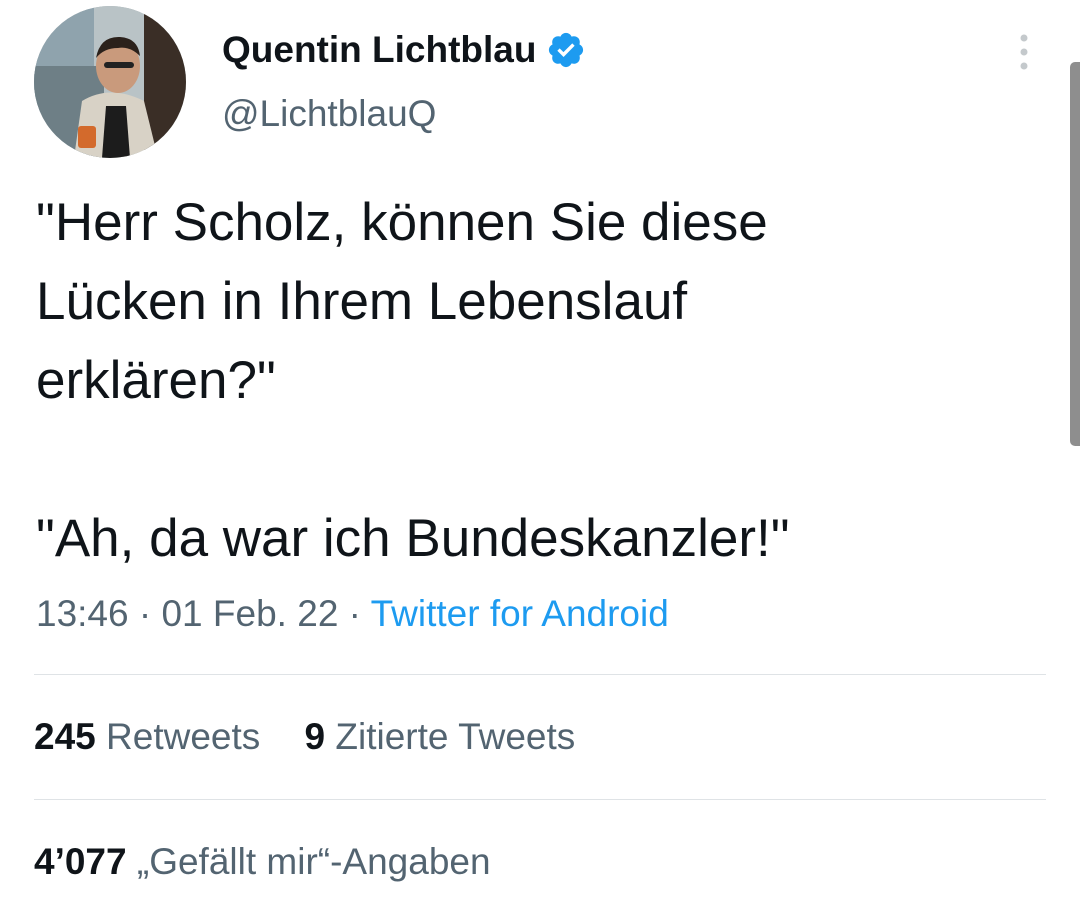 The width and height of the screenshot is (1080, 903). Describe the element at coordinates (520, 613) in the screenshot. I see `tweet-source-link: Twitter for Android` at that location.